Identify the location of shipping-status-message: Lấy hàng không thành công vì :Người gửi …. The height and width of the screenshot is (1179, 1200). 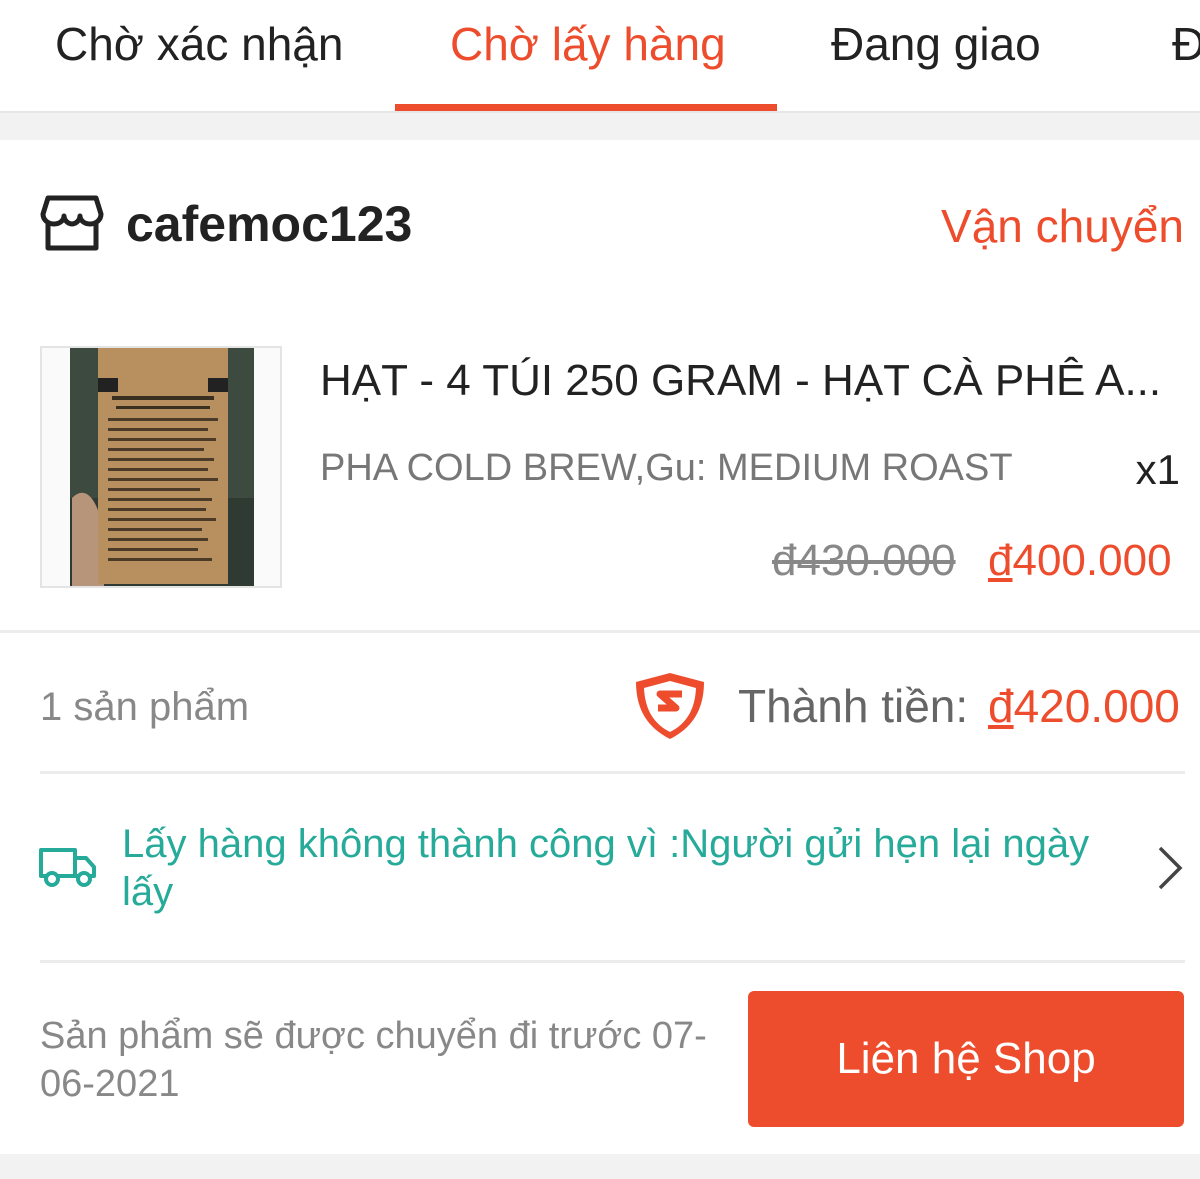
(617, 868).